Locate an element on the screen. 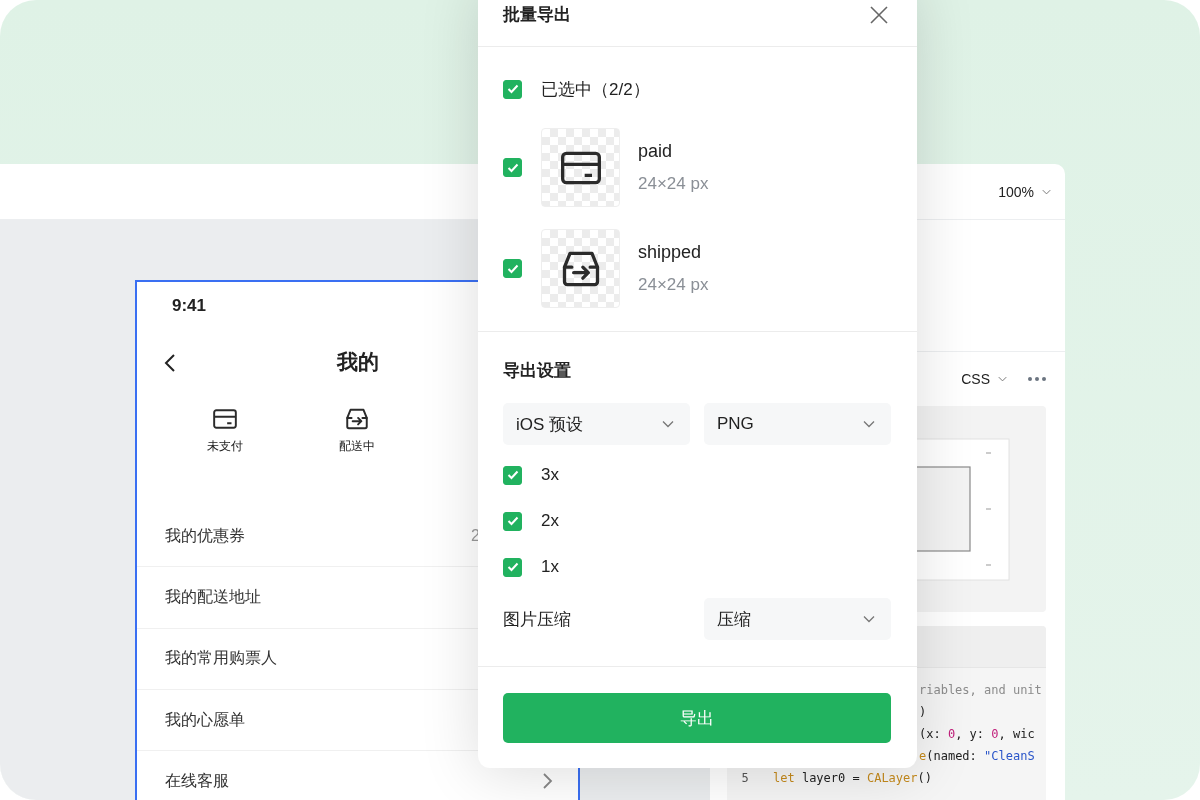 Image resolution: width=1200 pixels, height=800 pixels. zoom-dropdown: 100% is located at coordinates (1024, 191).